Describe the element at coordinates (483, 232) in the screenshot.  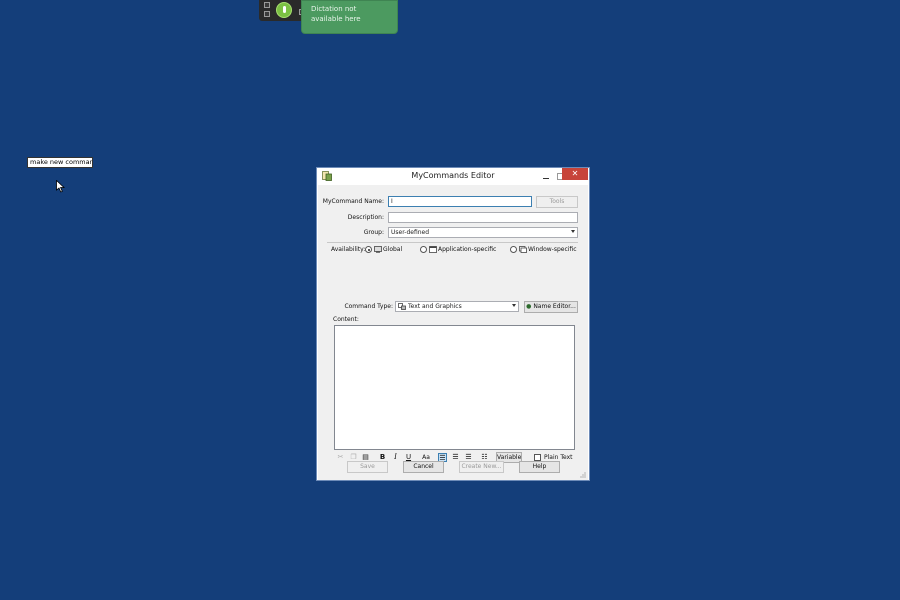
I see `group-select: User-defined` at that location.